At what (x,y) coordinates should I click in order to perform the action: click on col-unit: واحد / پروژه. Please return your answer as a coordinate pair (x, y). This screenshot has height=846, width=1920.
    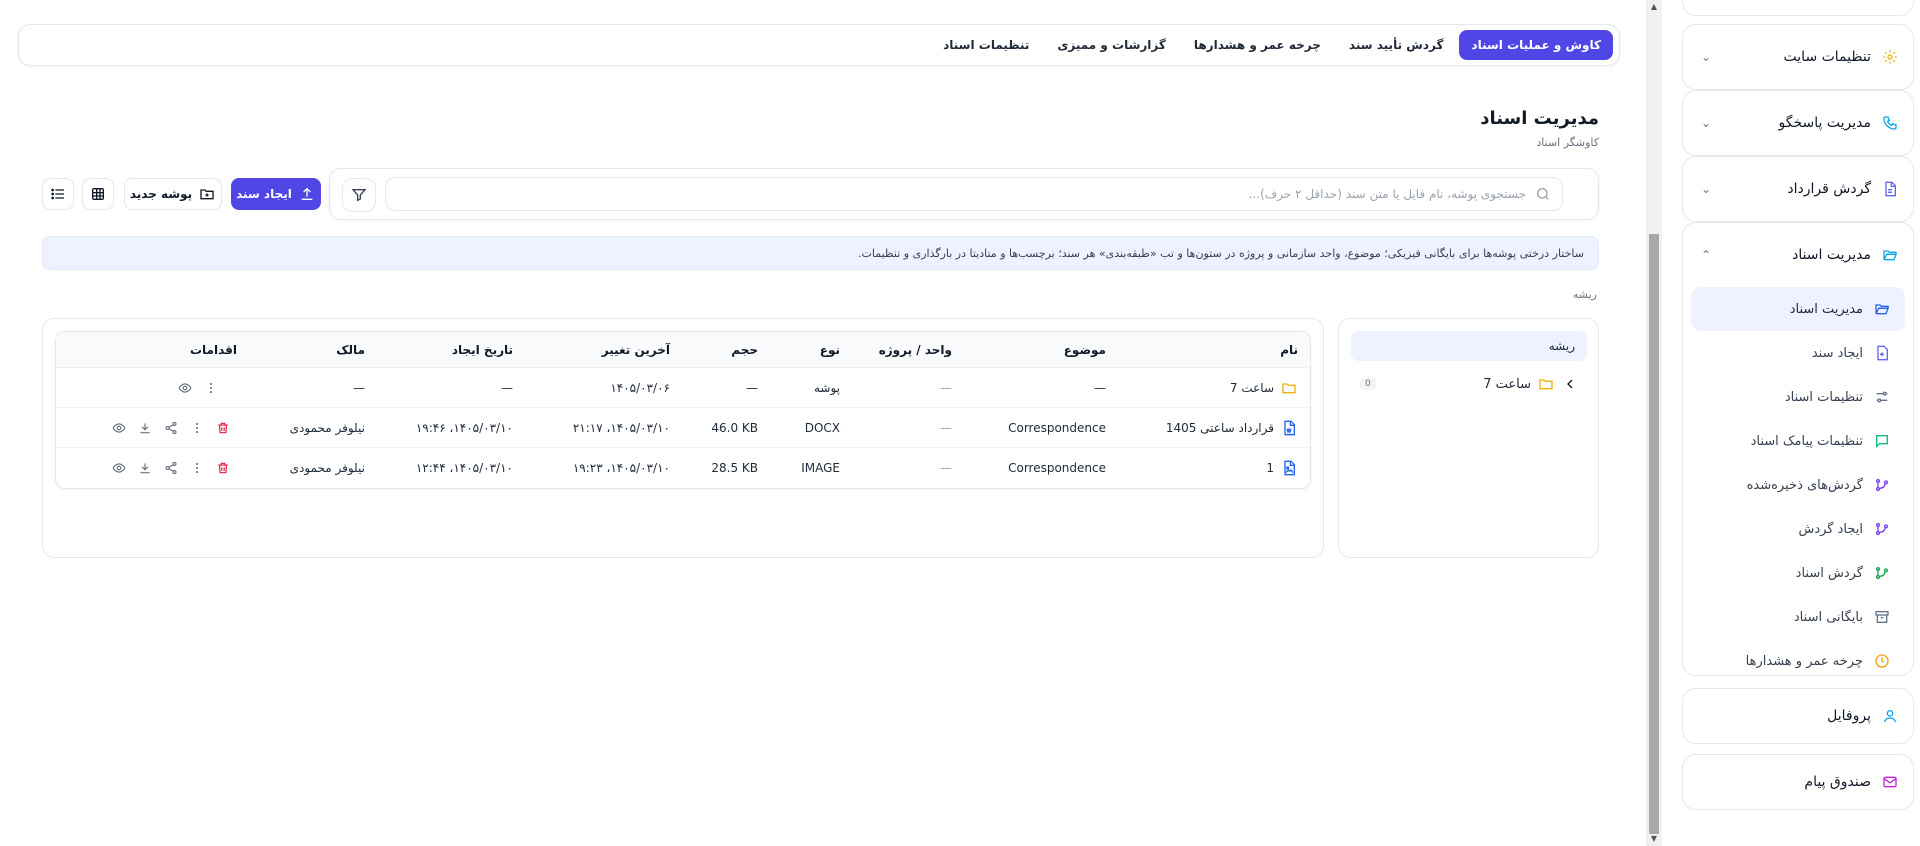
    Looking at the image, I should click on (915, 349).